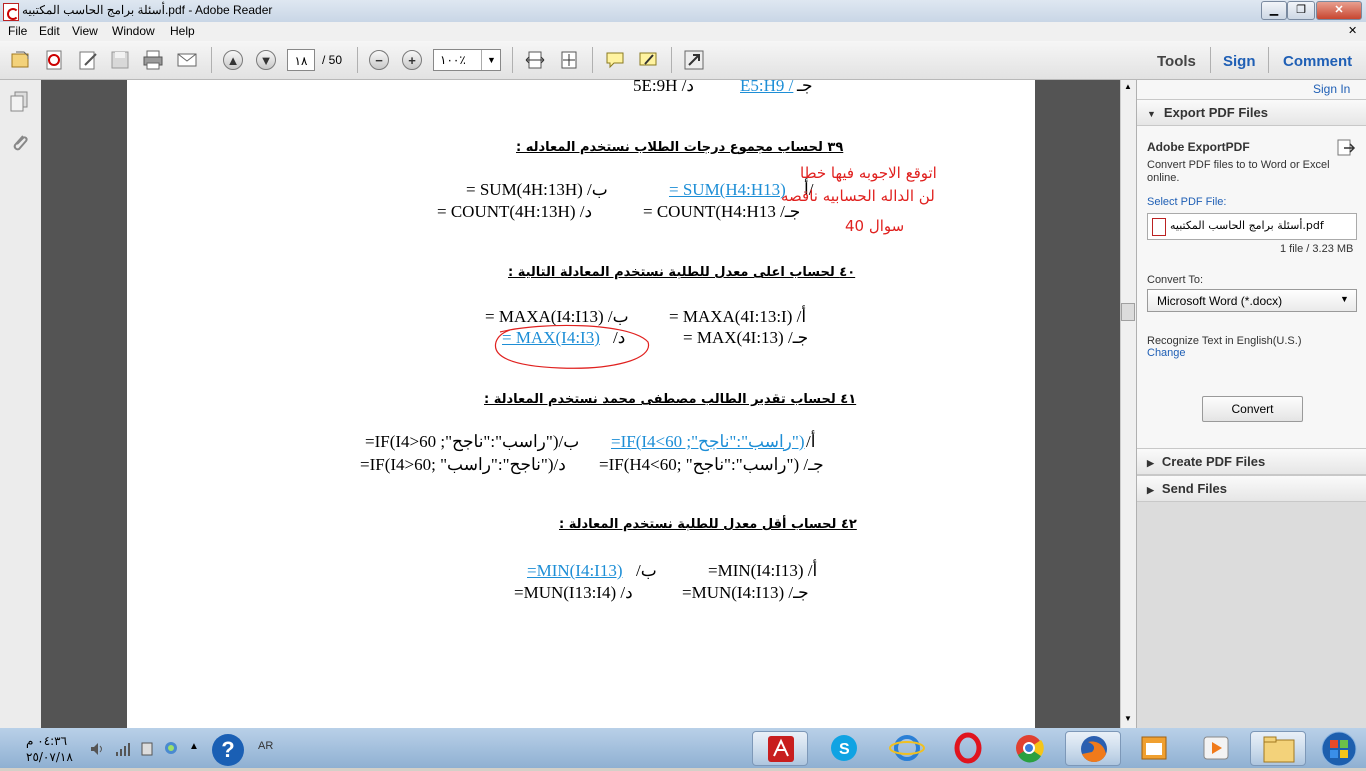 The image size is (1366, 771). What do you see at coordinates (1198, 147) in the screenshot?
I see `adobe-exportpdf-title: Adobe ExportPDF` at bounding box center [1198, 147].